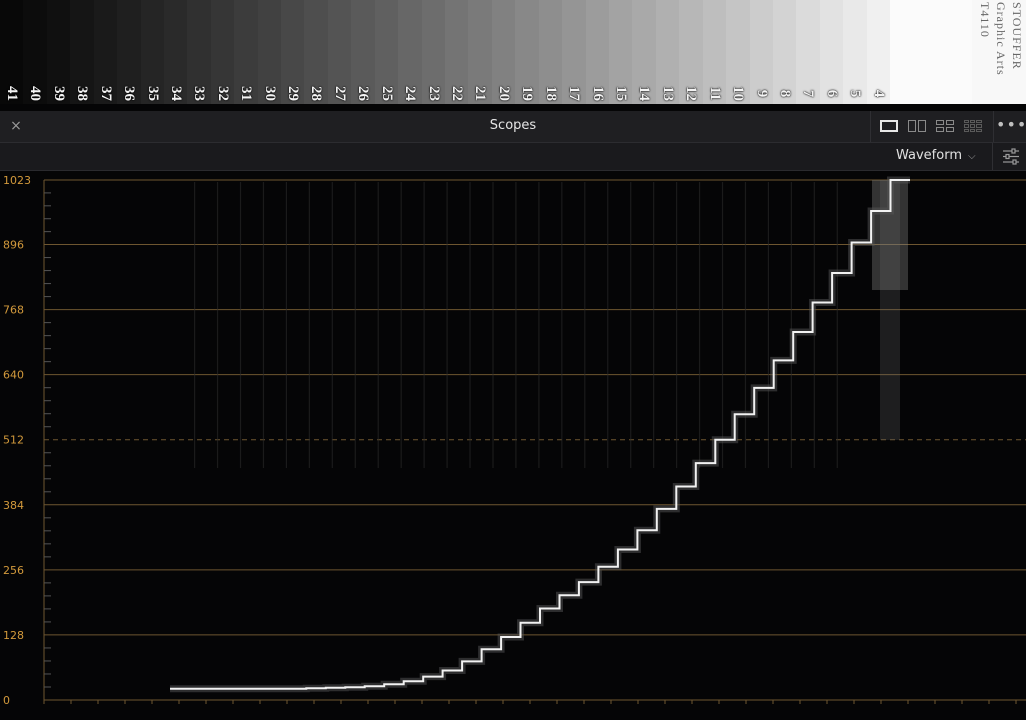 This screenshot has width=1026, height=720. Describe the element at coordinates (480, 52) in the screenshot. I see `wedge-step: 21` at that location.